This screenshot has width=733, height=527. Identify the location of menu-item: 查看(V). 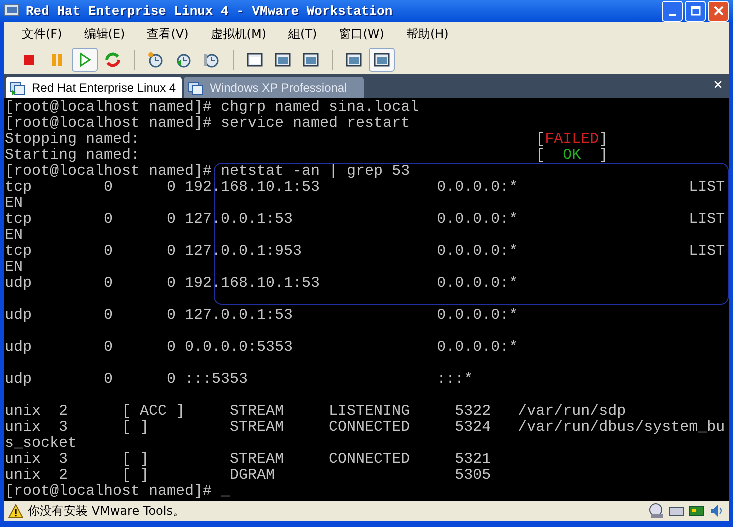
(168, 34).